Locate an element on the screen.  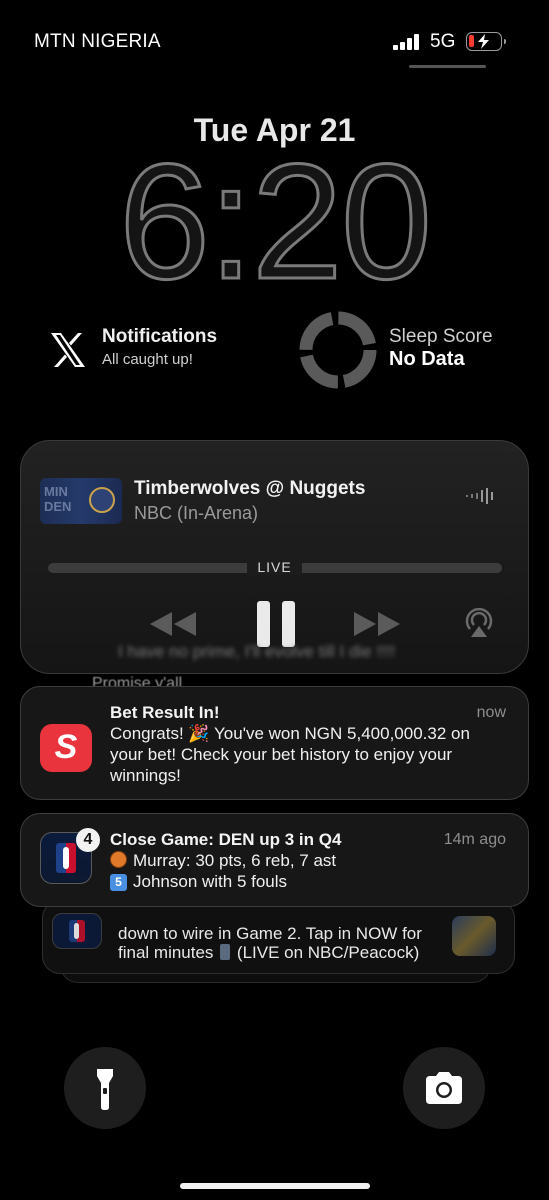
live-label: LIVE is located at coordinates (274, 567).